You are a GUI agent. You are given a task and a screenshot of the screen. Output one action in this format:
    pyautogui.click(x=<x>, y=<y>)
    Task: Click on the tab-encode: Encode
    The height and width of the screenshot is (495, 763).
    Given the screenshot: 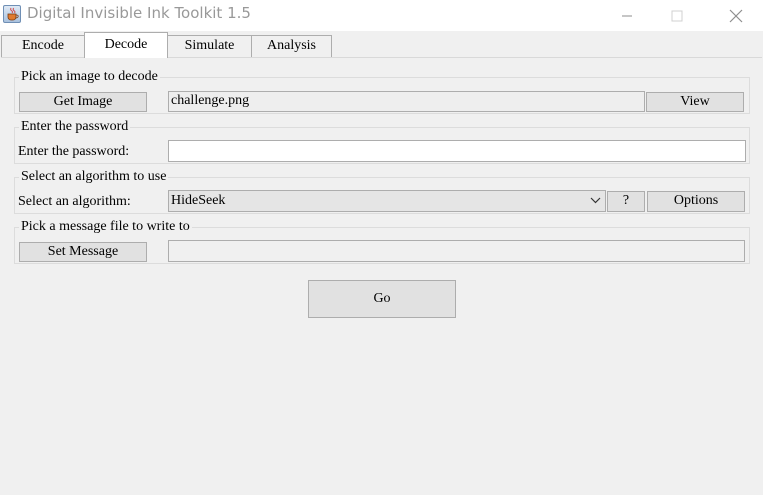 What is the action you would take?
    pyautogui.click(x=43, y=46)
    